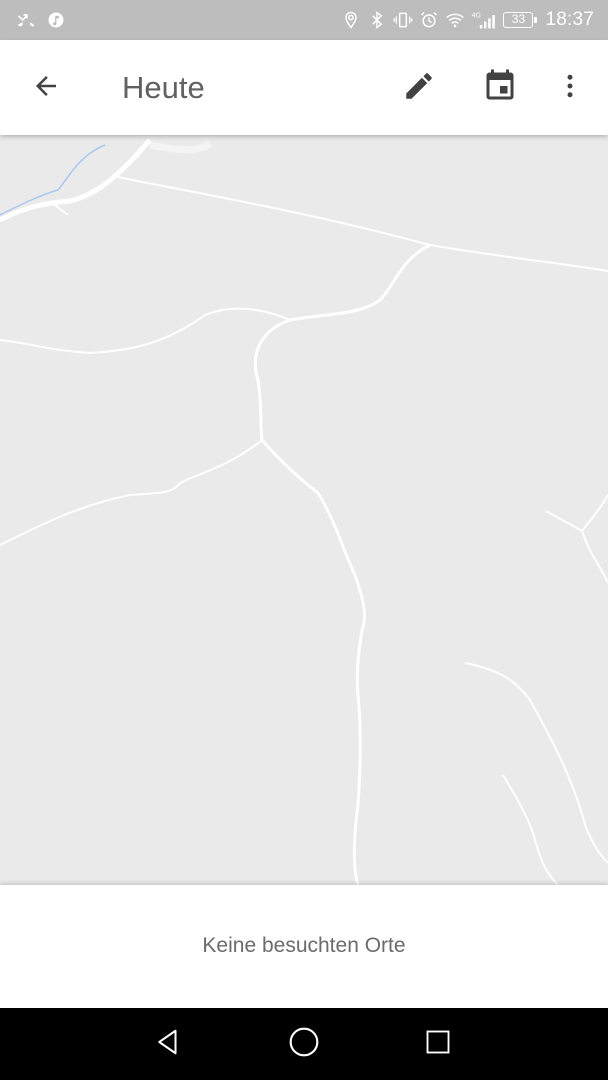 The width and height of the screenshot is (608, 1080). I want to click on app-bar: Heute, so click(304, 87).